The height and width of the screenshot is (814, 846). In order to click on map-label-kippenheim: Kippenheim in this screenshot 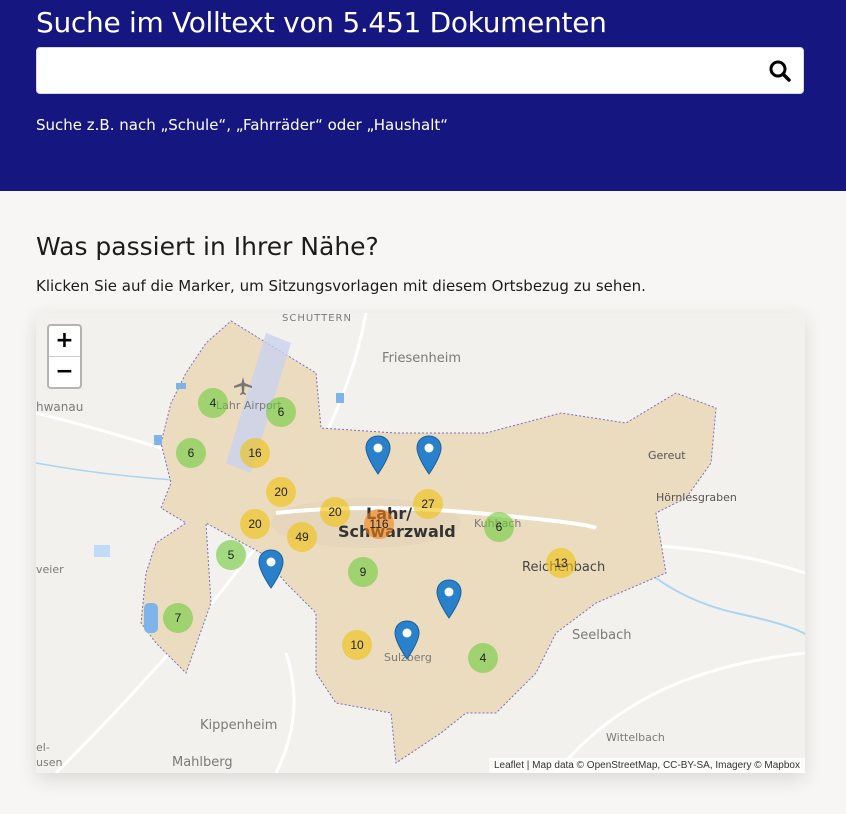, I will do `click(239, 725)`.